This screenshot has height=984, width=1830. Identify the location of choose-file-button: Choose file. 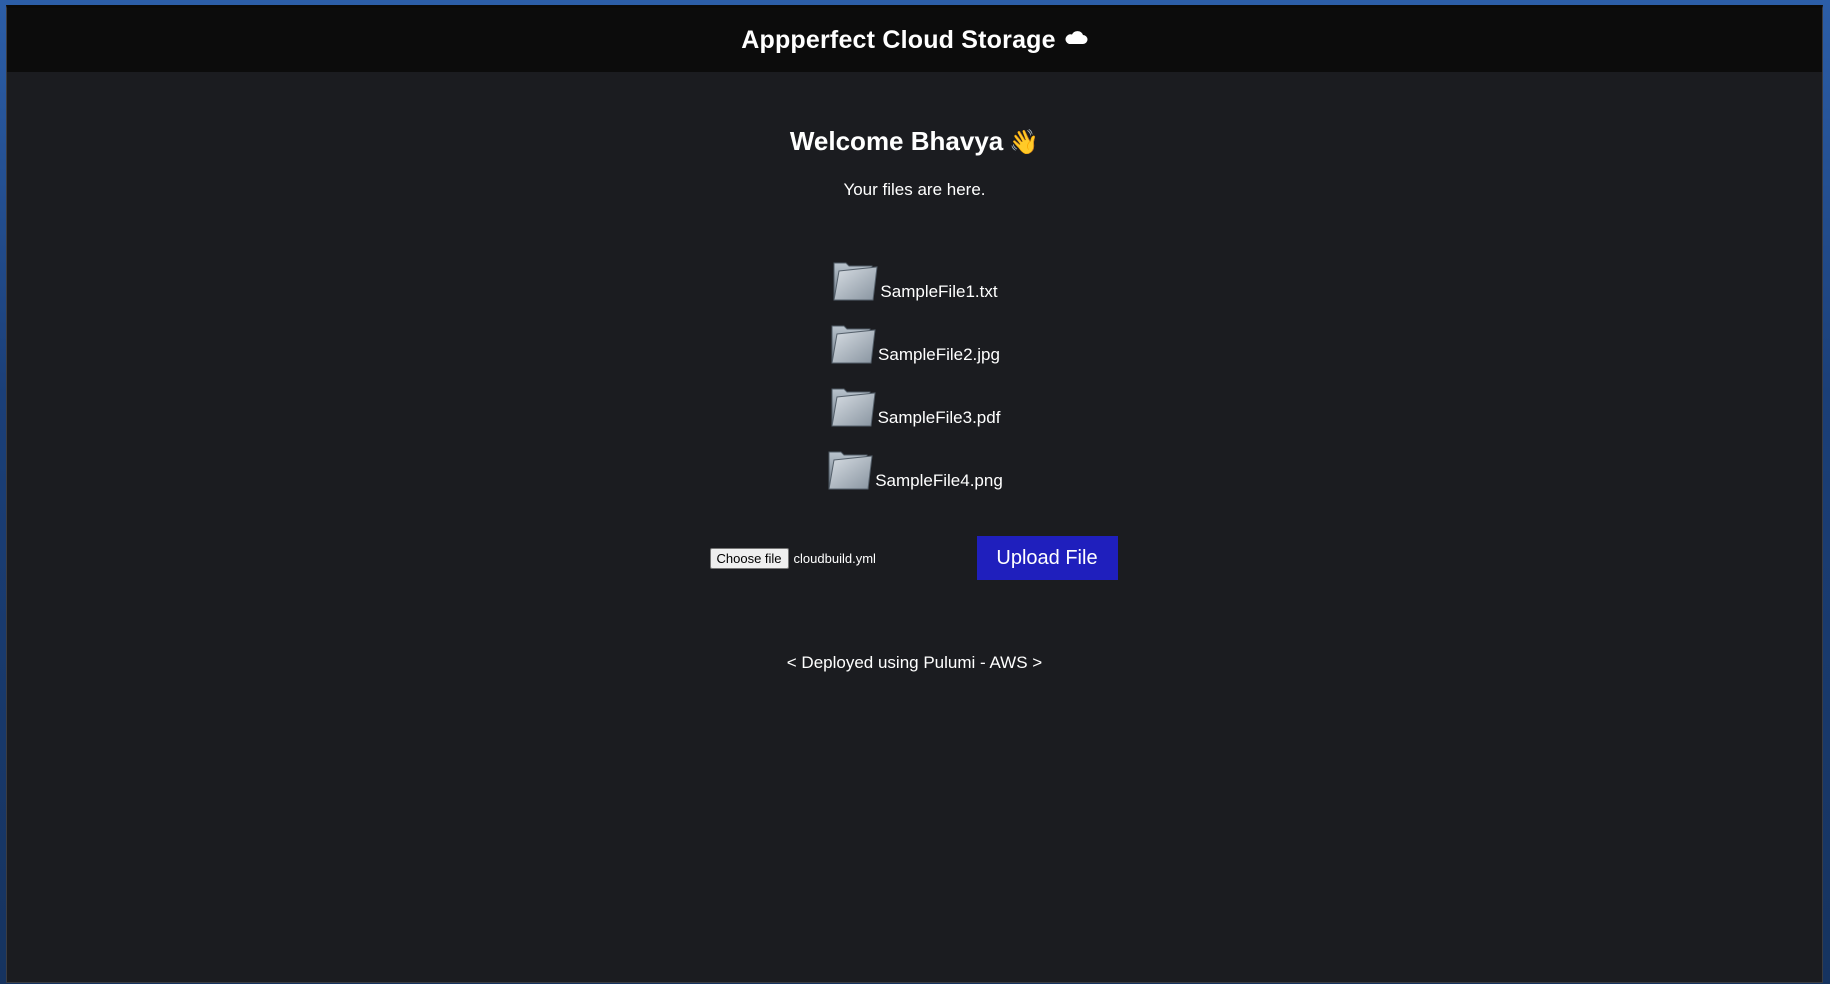
(749, 558).